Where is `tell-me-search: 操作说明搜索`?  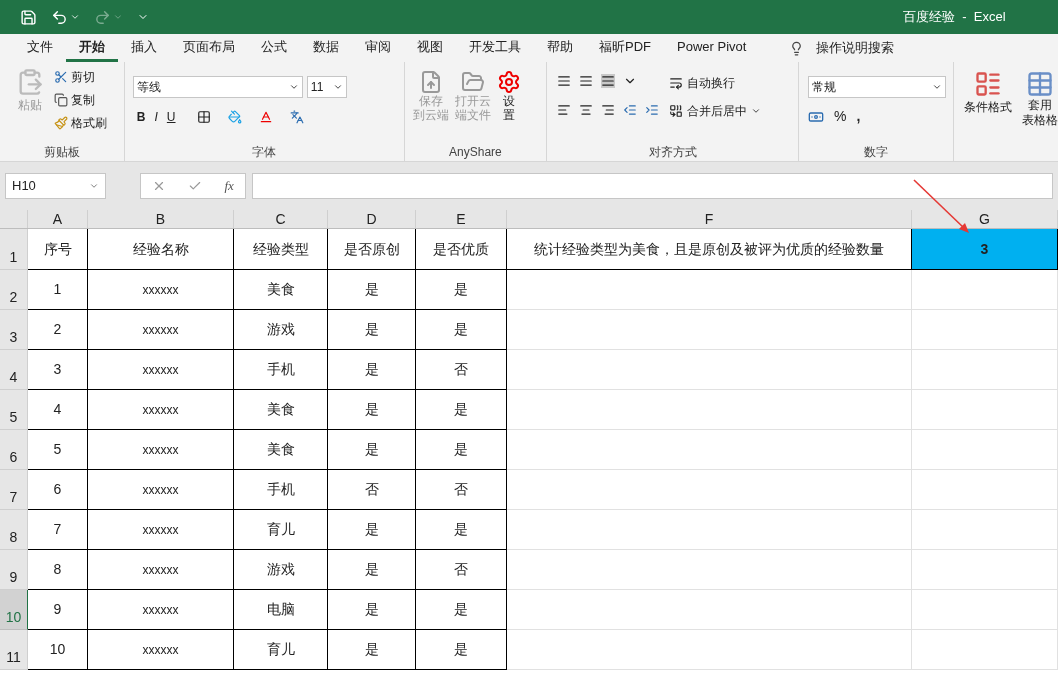
tell-me-search: 操作说明搜索 is located at coordinates (855, 48).